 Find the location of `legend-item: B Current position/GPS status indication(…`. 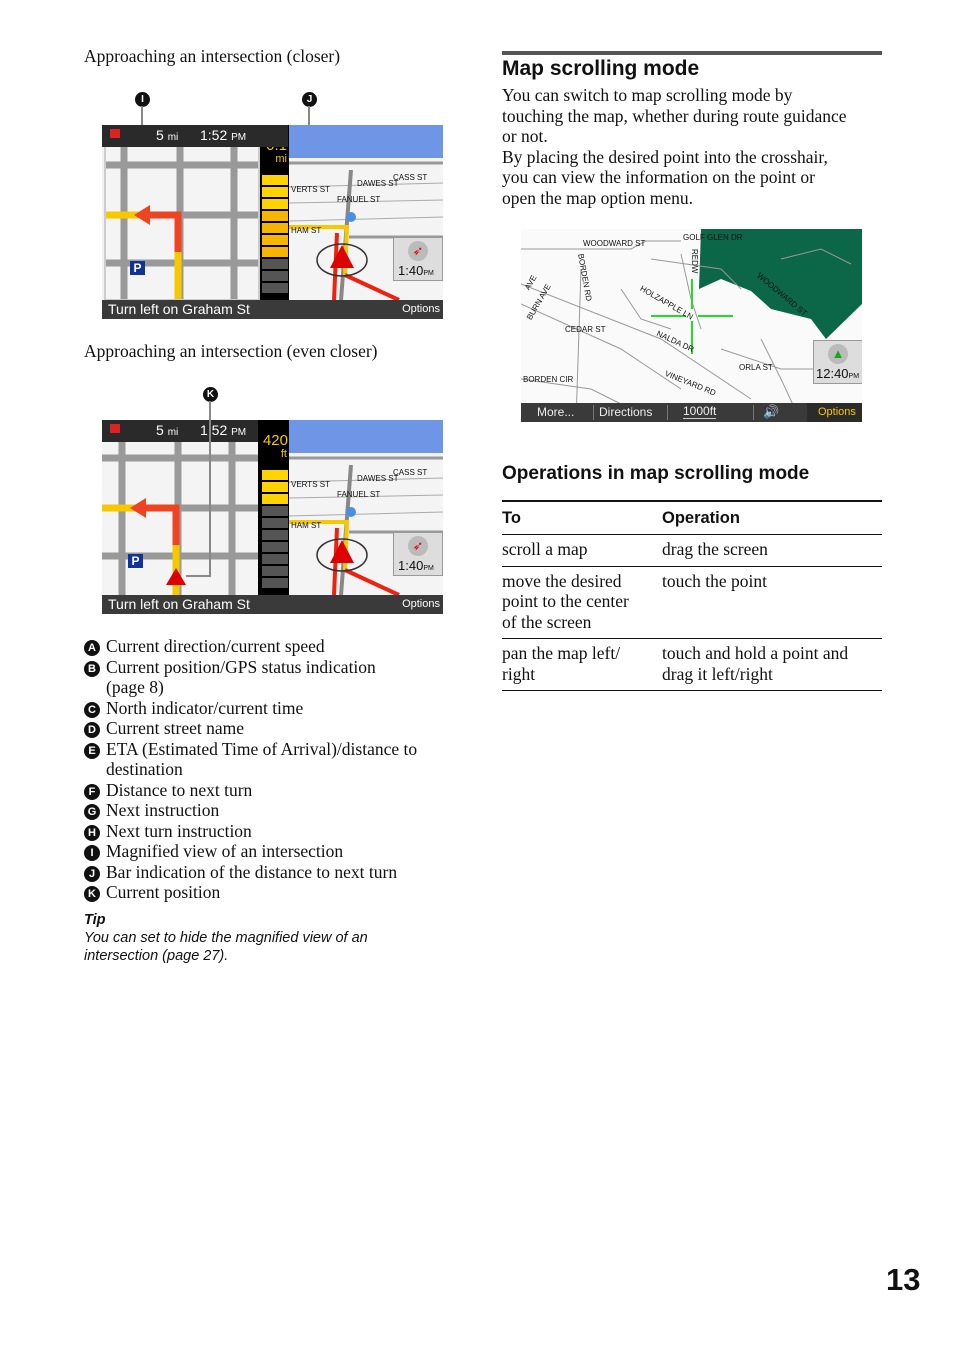

legend-item: B Current position/GPS status indication(… is located at coordinates (230, 677).